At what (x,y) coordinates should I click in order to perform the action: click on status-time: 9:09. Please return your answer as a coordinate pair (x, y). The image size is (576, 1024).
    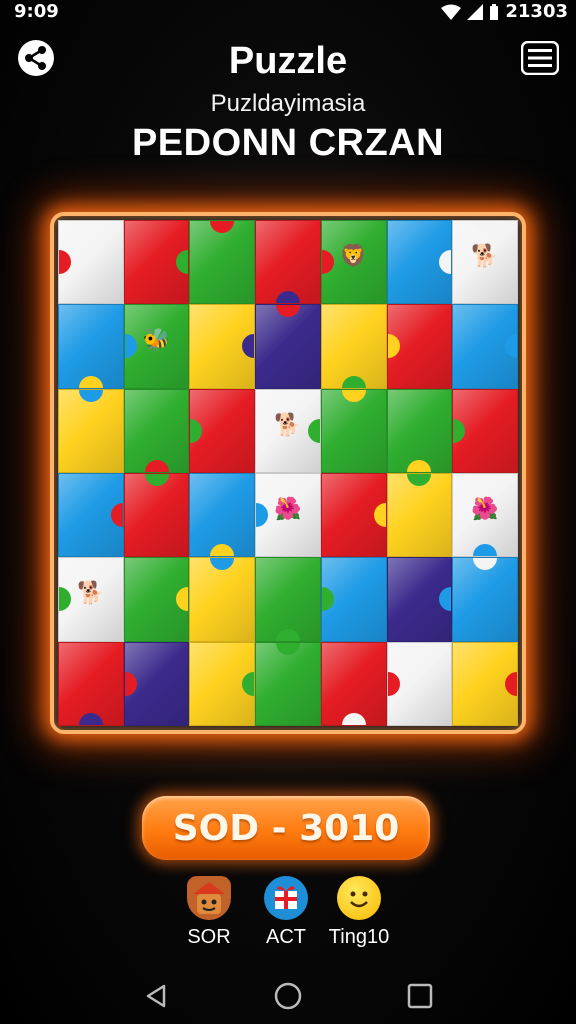
    Looking at the image, I should click on (36, 11).